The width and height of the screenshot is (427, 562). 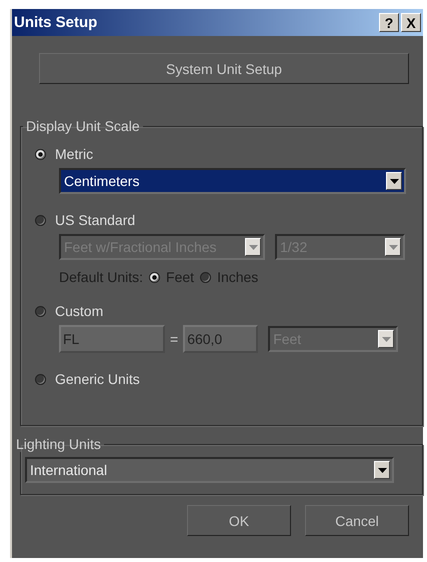 What do you see at coordinates (224, 68) in the screenshot?
I see `system-unit-setup-button: System Unit Setup` at bounding box center [224, 68].